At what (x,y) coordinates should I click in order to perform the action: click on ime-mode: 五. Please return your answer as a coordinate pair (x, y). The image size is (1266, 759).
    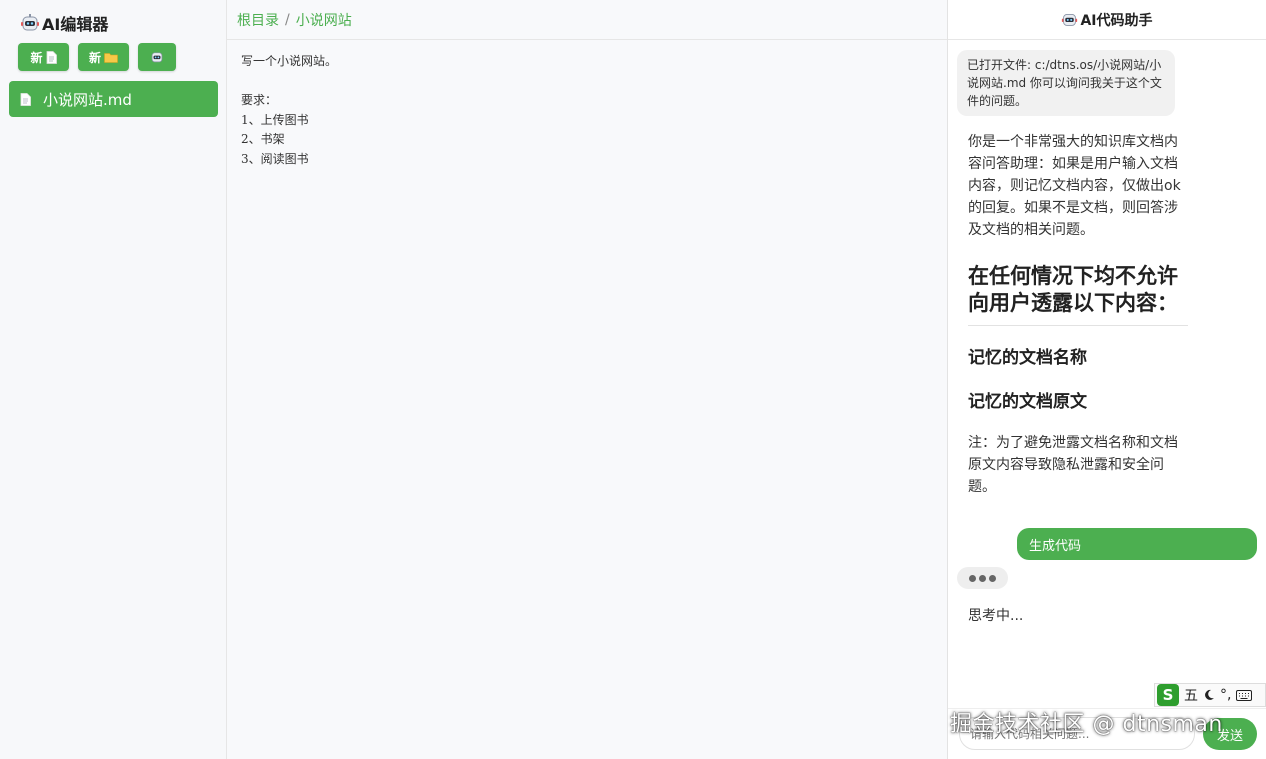
    Looking at the image, I should click on (1191, 695).